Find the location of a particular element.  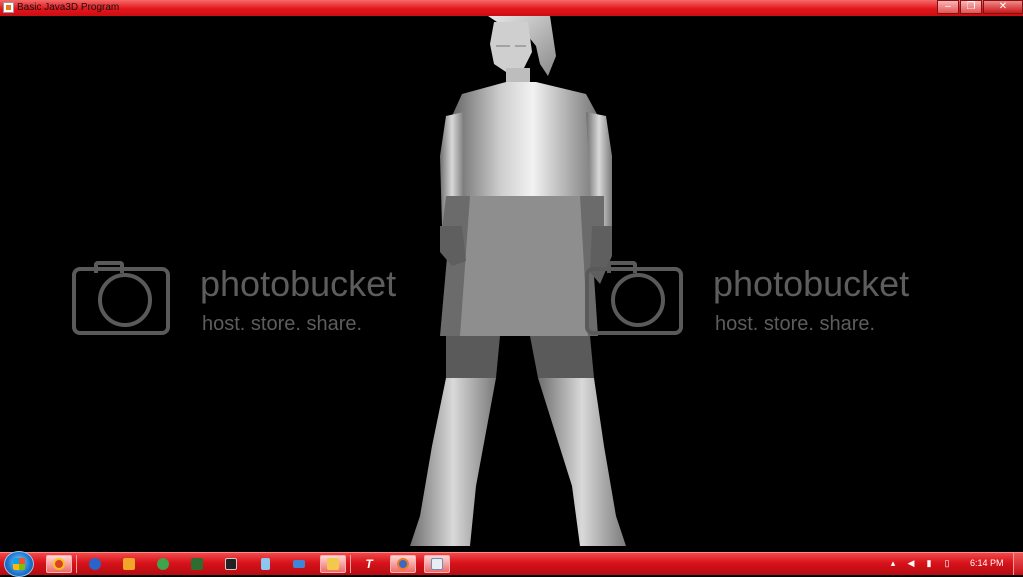

explorer-icon is located at coordinates (333, 564).